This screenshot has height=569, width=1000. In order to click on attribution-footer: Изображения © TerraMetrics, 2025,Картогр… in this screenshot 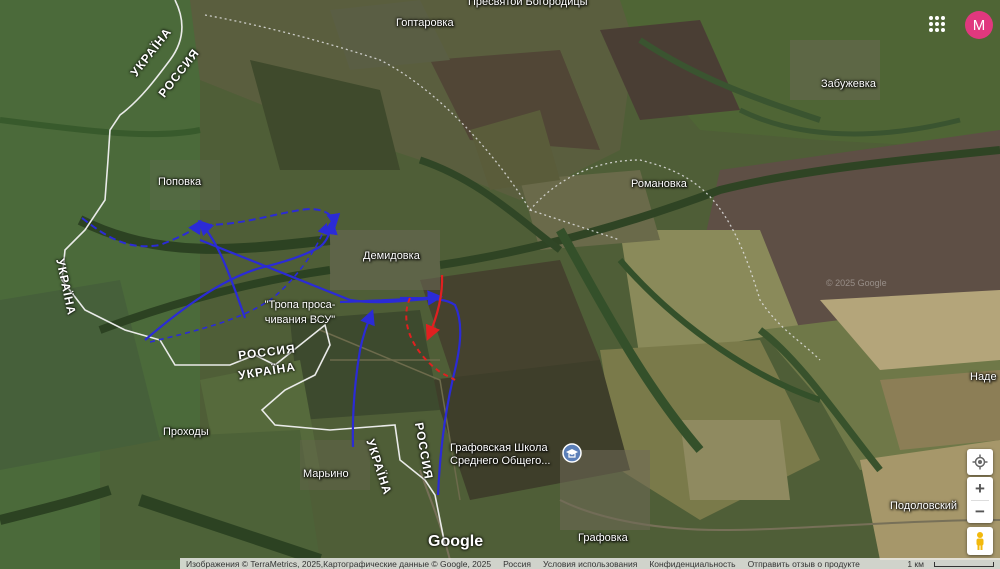, I will do `click(590, 563)`.